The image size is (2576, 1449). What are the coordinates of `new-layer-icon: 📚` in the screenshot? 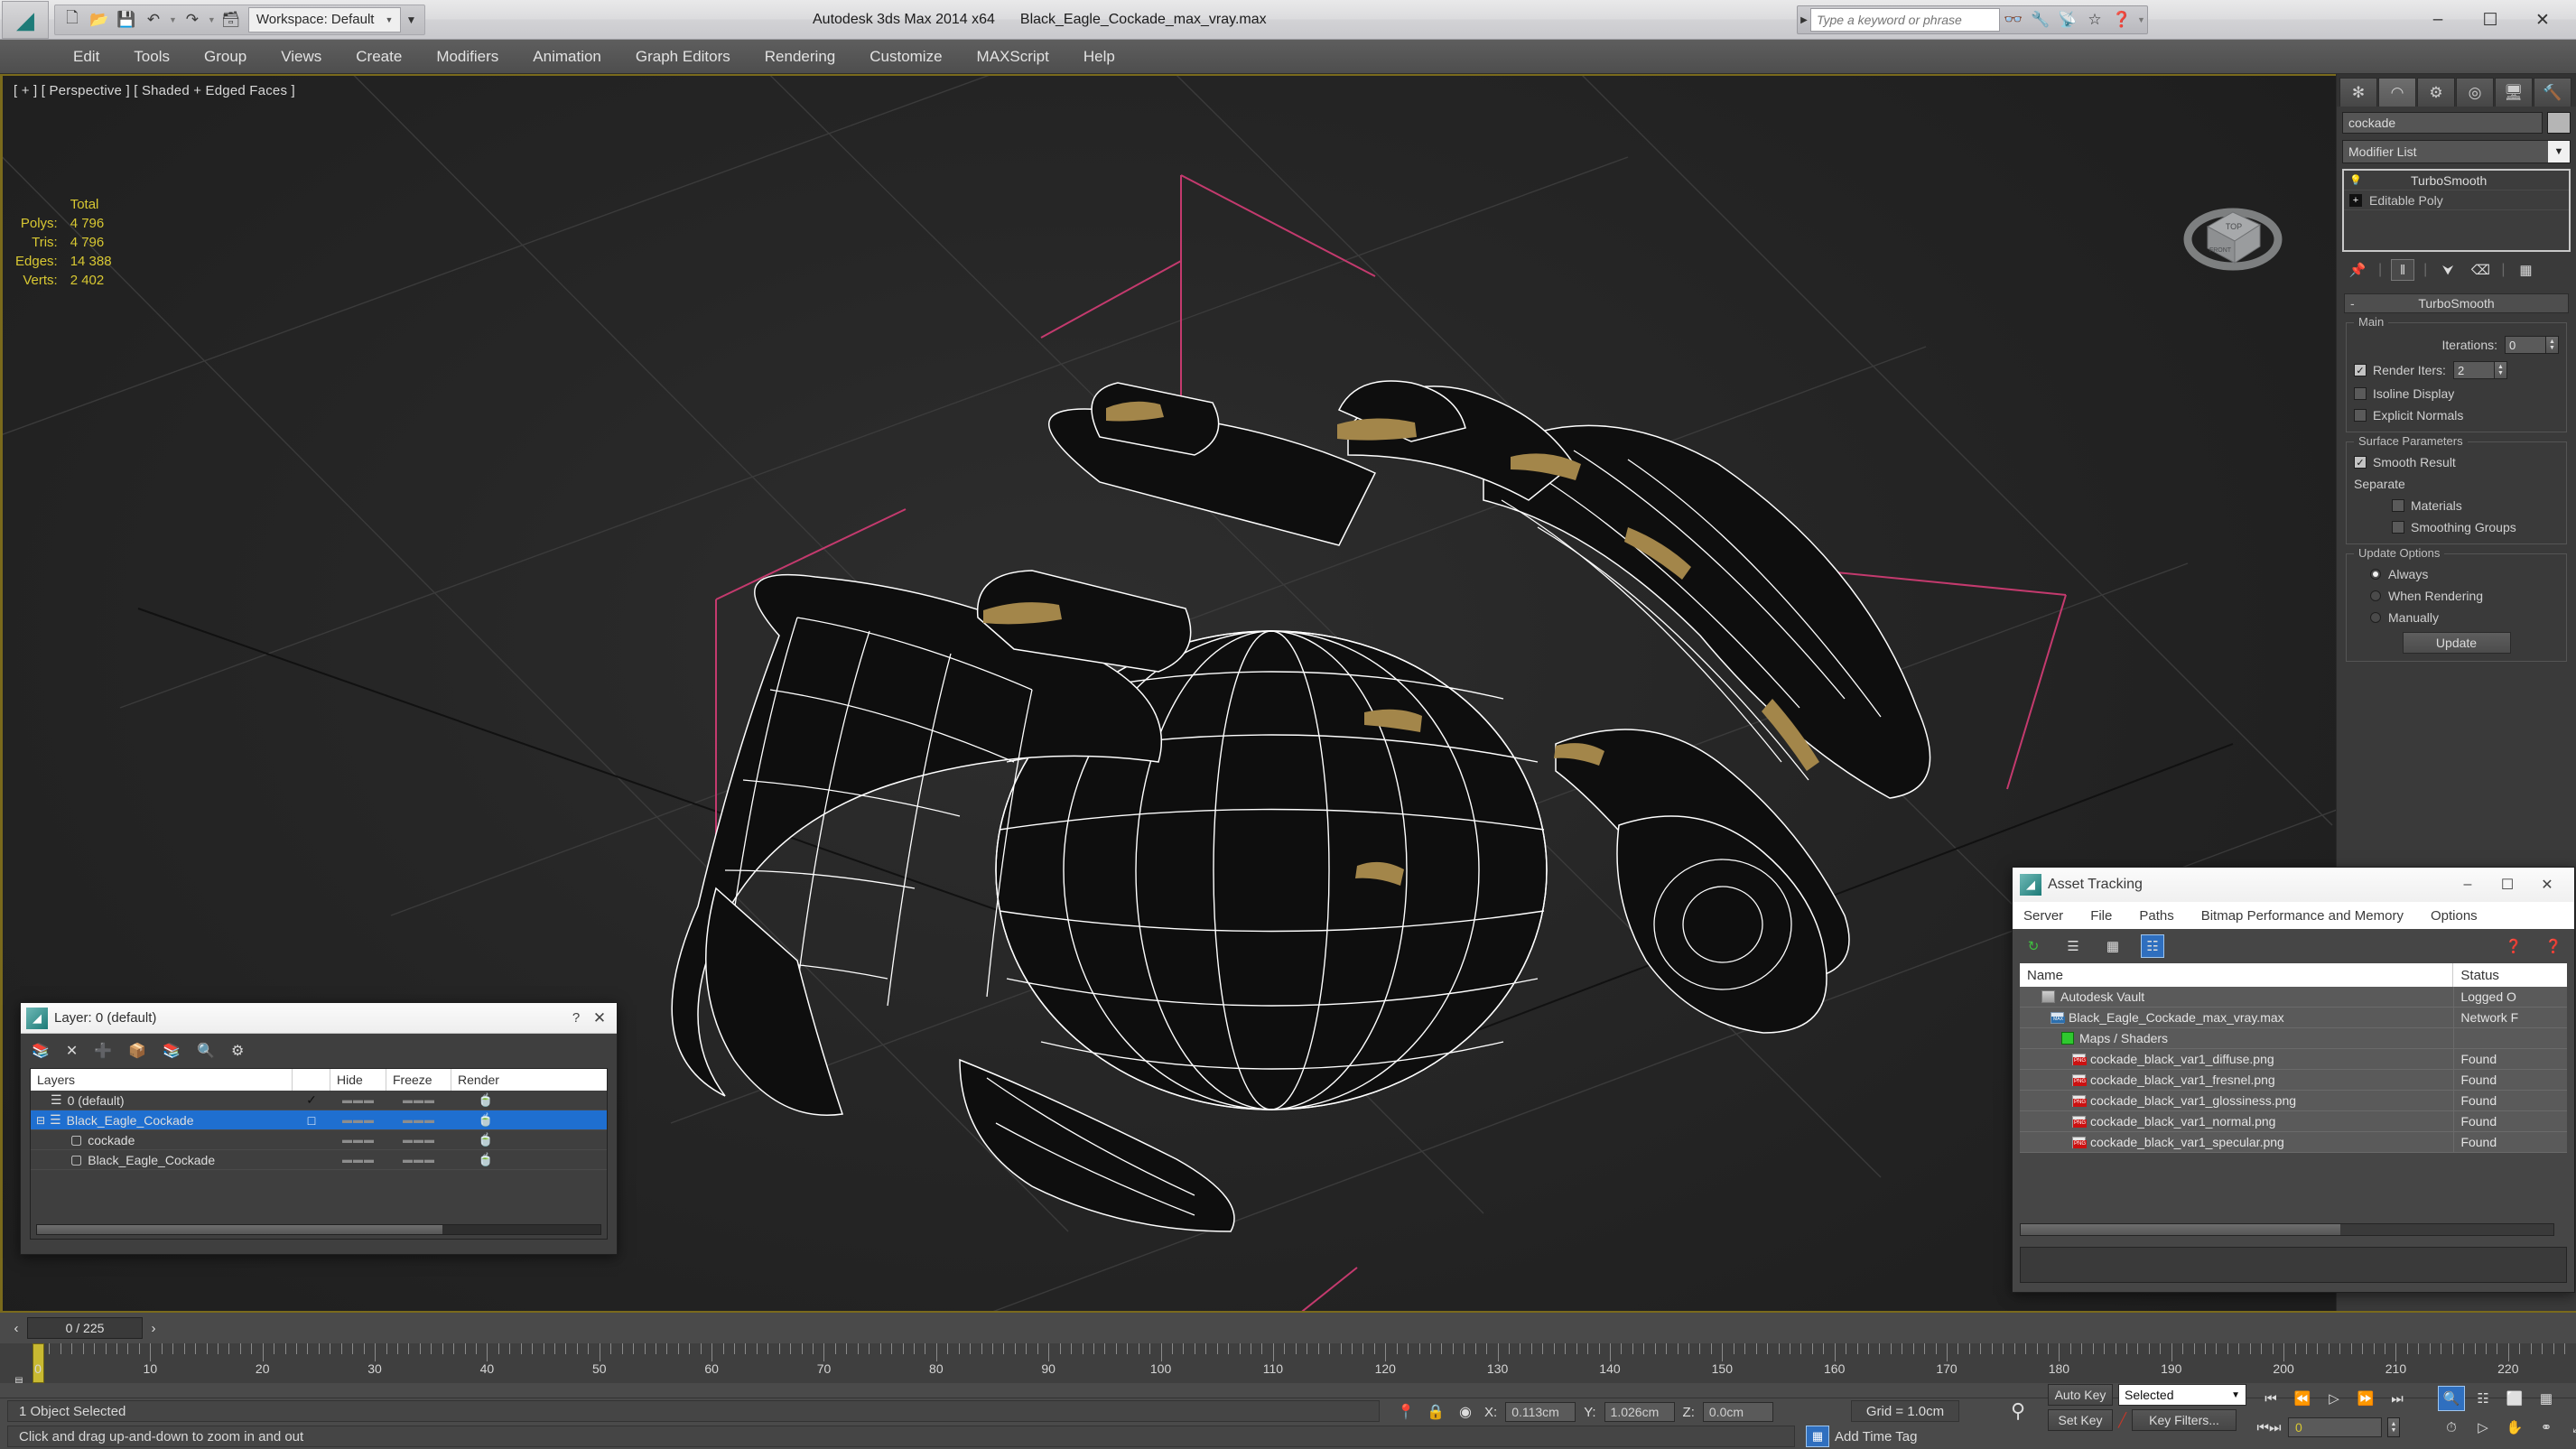 It's located at (41, 1051).